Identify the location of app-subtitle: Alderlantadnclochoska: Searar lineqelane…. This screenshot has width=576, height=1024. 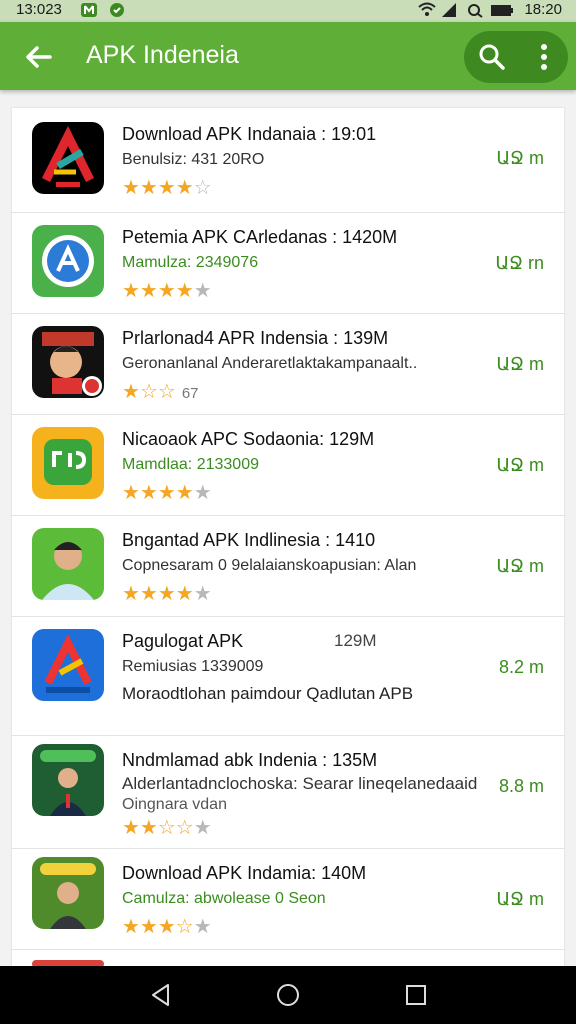
(300, 783).